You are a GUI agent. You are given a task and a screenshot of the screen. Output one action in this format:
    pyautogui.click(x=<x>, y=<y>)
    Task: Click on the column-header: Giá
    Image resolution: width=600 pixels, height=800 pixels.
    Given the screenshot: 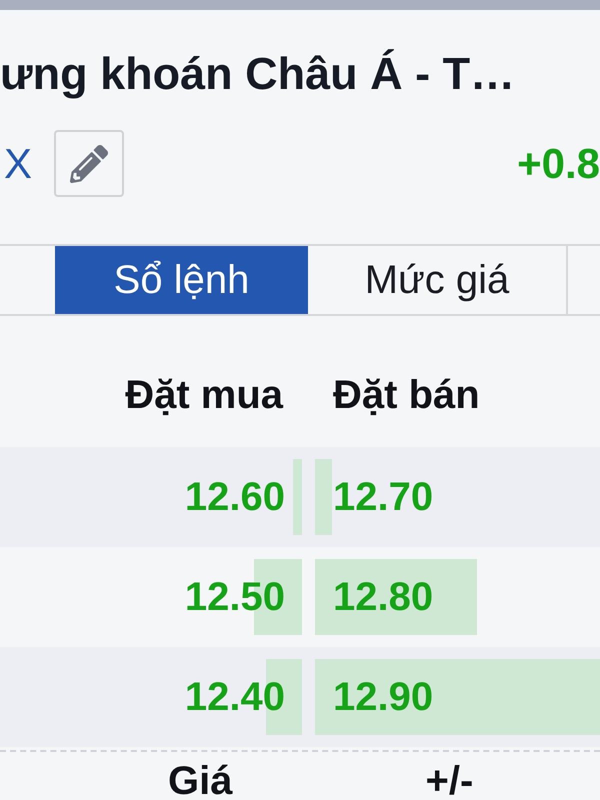 What is the action you would take?
    pyautogui.click(x=200, y=781)
    